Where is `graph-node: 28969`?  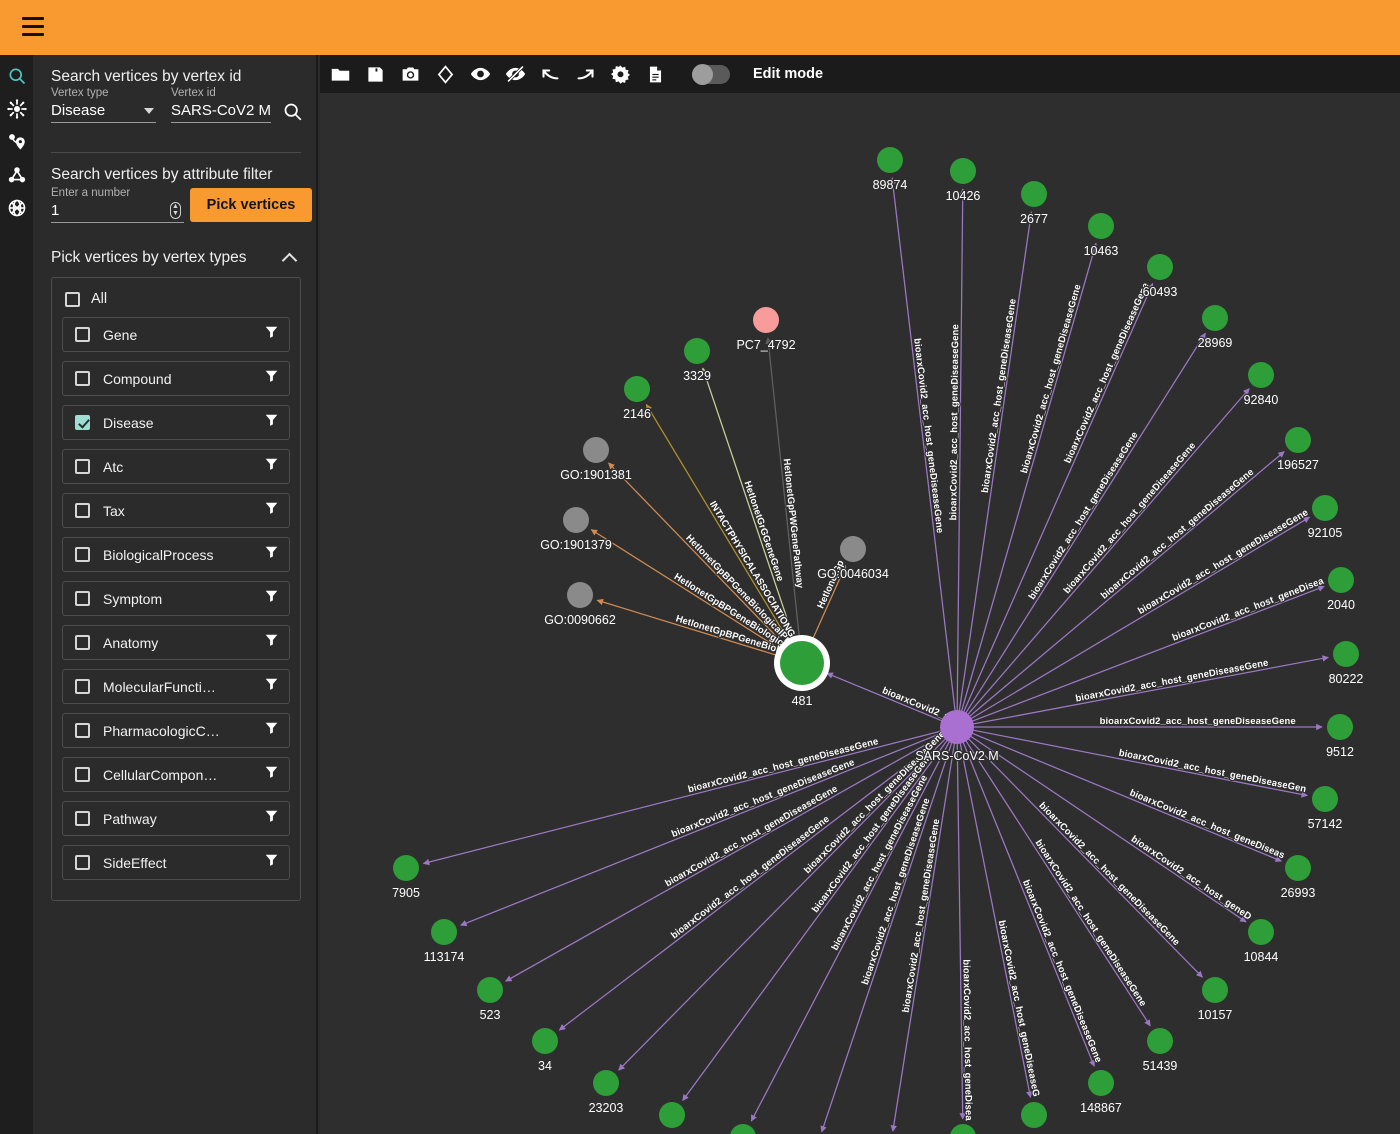 graph-node: 28969 is located at coordinates (1215, 328).